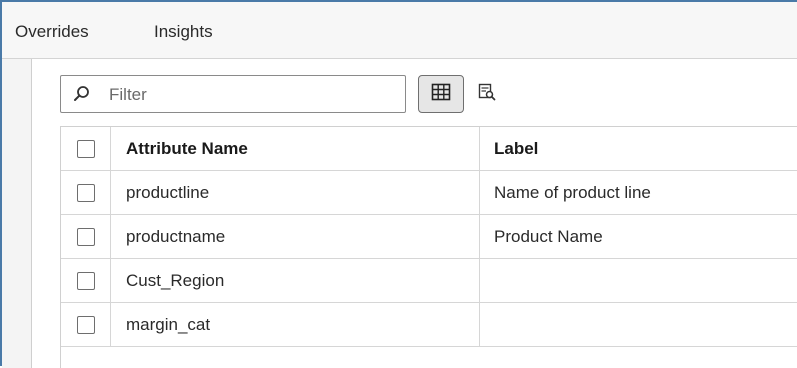  I want to click on table-row: productname Product Name, so click(429, 237).